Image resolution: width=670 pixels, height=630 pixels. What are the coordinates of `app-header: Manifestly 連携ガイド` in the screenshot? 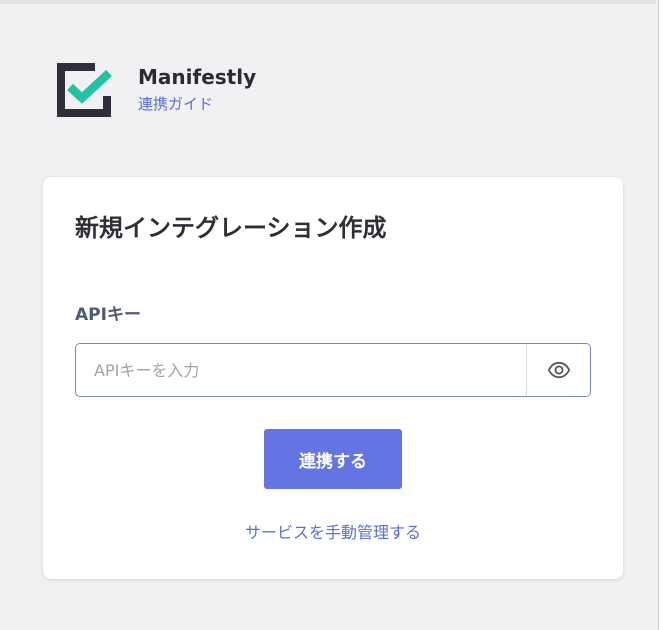 It's located at (155, 90).